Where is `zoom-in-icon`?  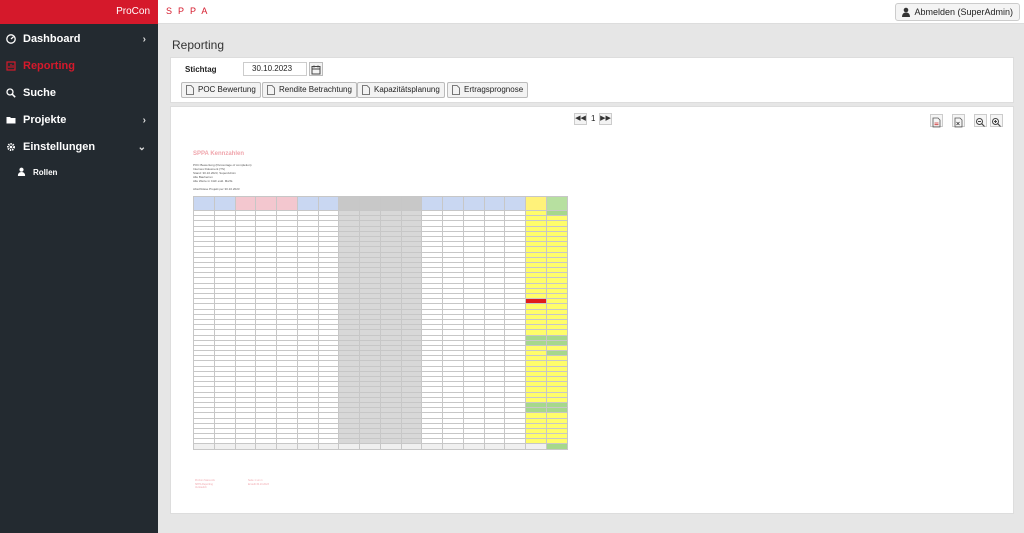 zoom-in-icon is located at coordinates (996, 122).